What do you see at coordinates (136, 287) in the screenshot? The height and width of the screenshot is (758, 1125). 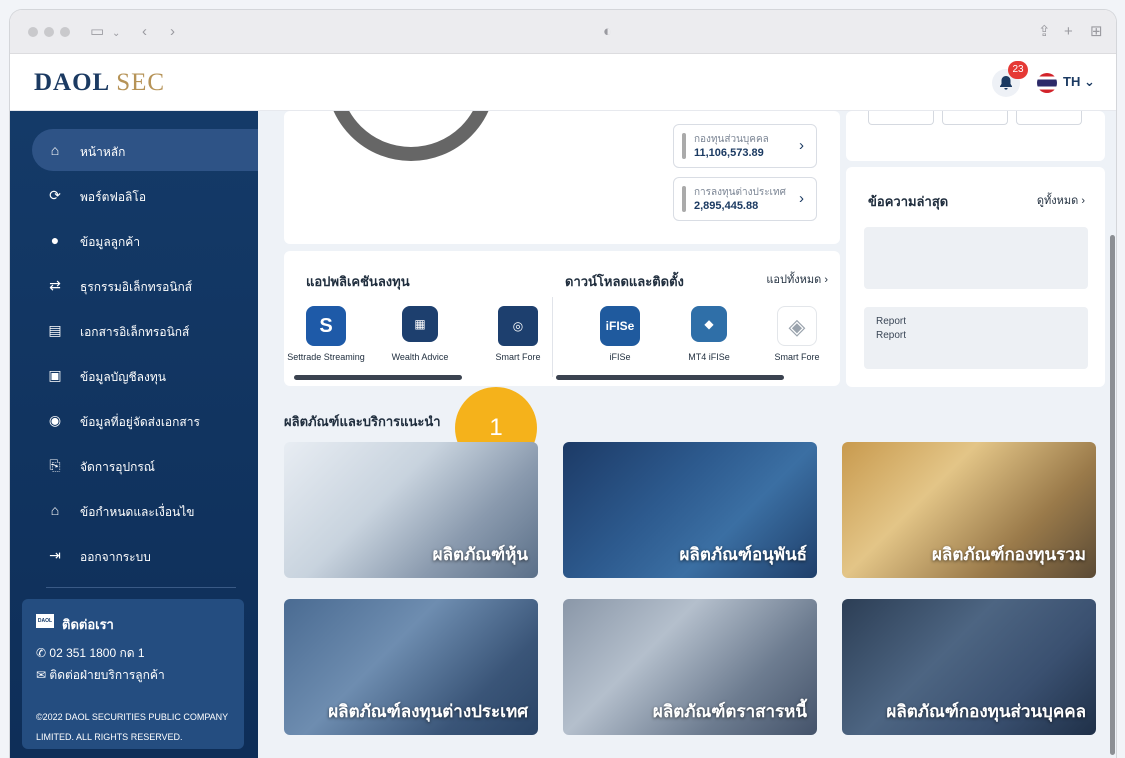 I see `sidebar-item-label: ธุรกรรมอิเล็กทรอนิกส์` at bounding box center [136, 287].